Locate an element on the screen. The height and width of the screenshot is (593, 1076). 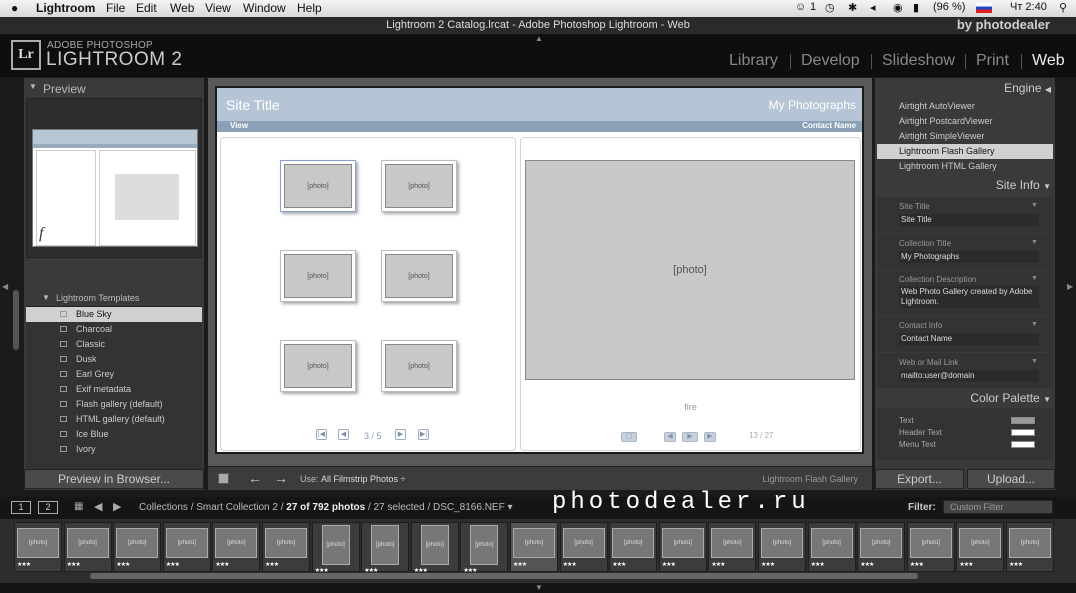
filter-select: Custom Filter is located at coordinates (998, 507).